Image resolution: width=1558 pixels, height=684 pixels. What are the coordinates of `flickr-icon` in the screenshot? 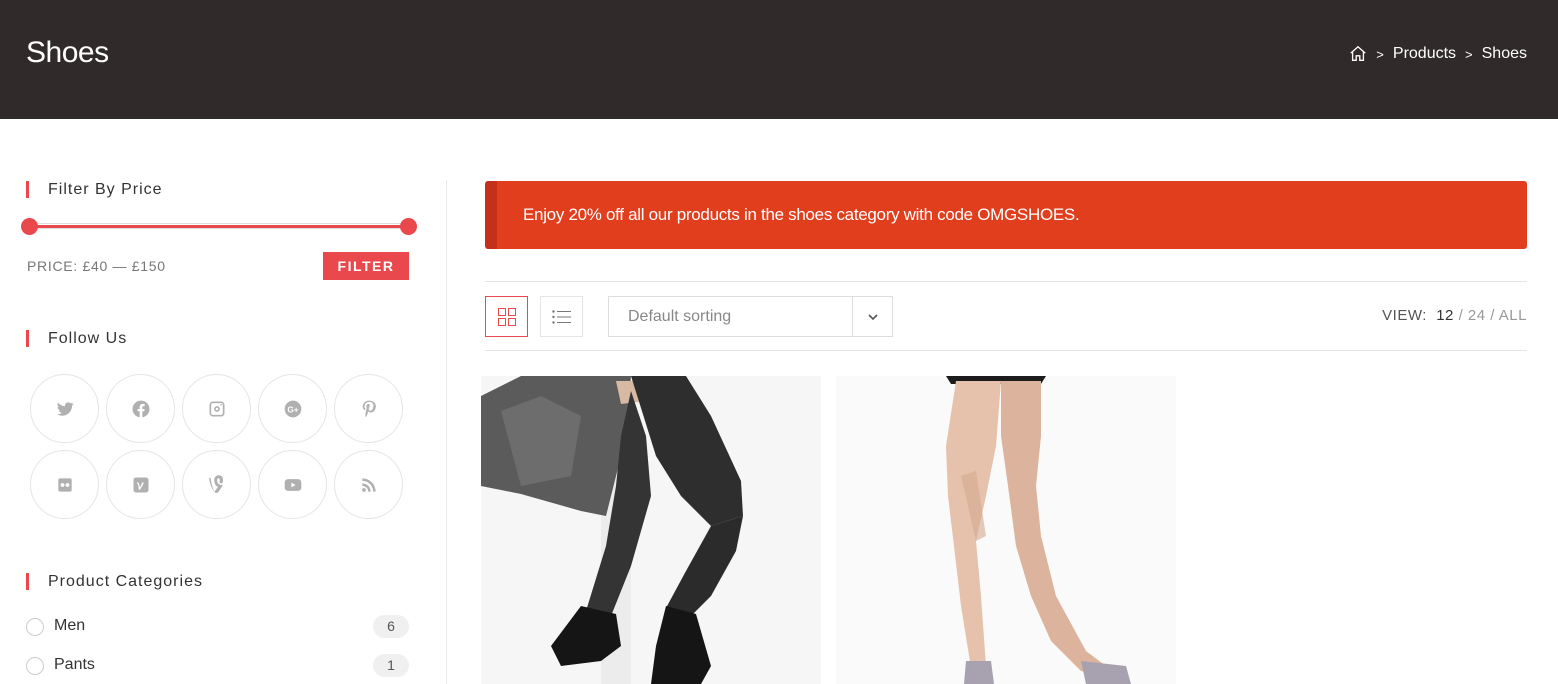 It's located at (64, 484).